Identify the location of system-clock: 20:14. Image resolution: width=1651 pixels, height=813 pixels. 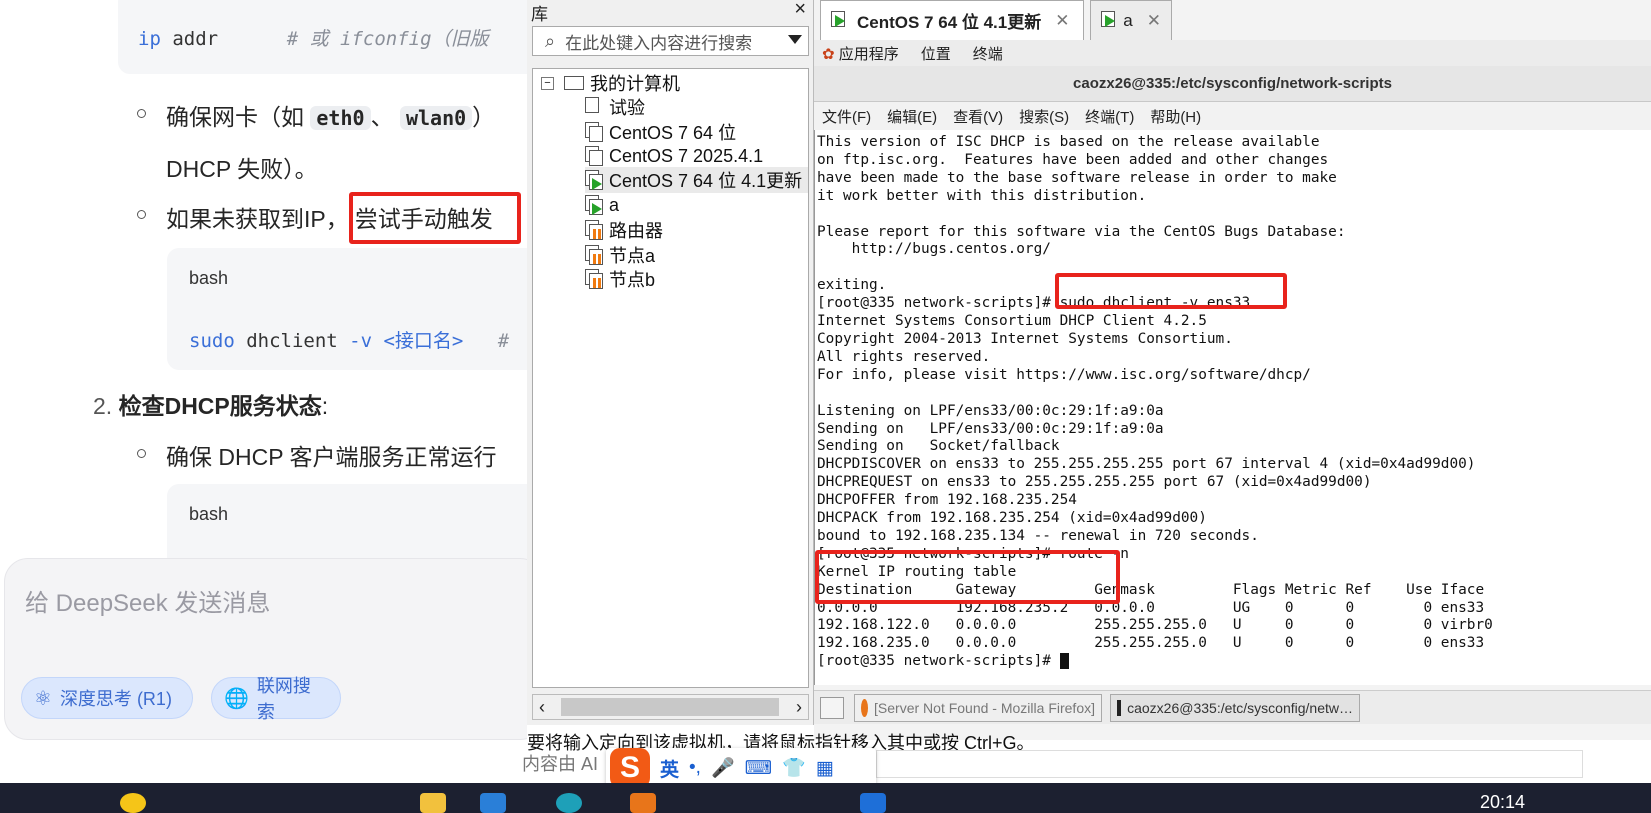
(1502, 802).